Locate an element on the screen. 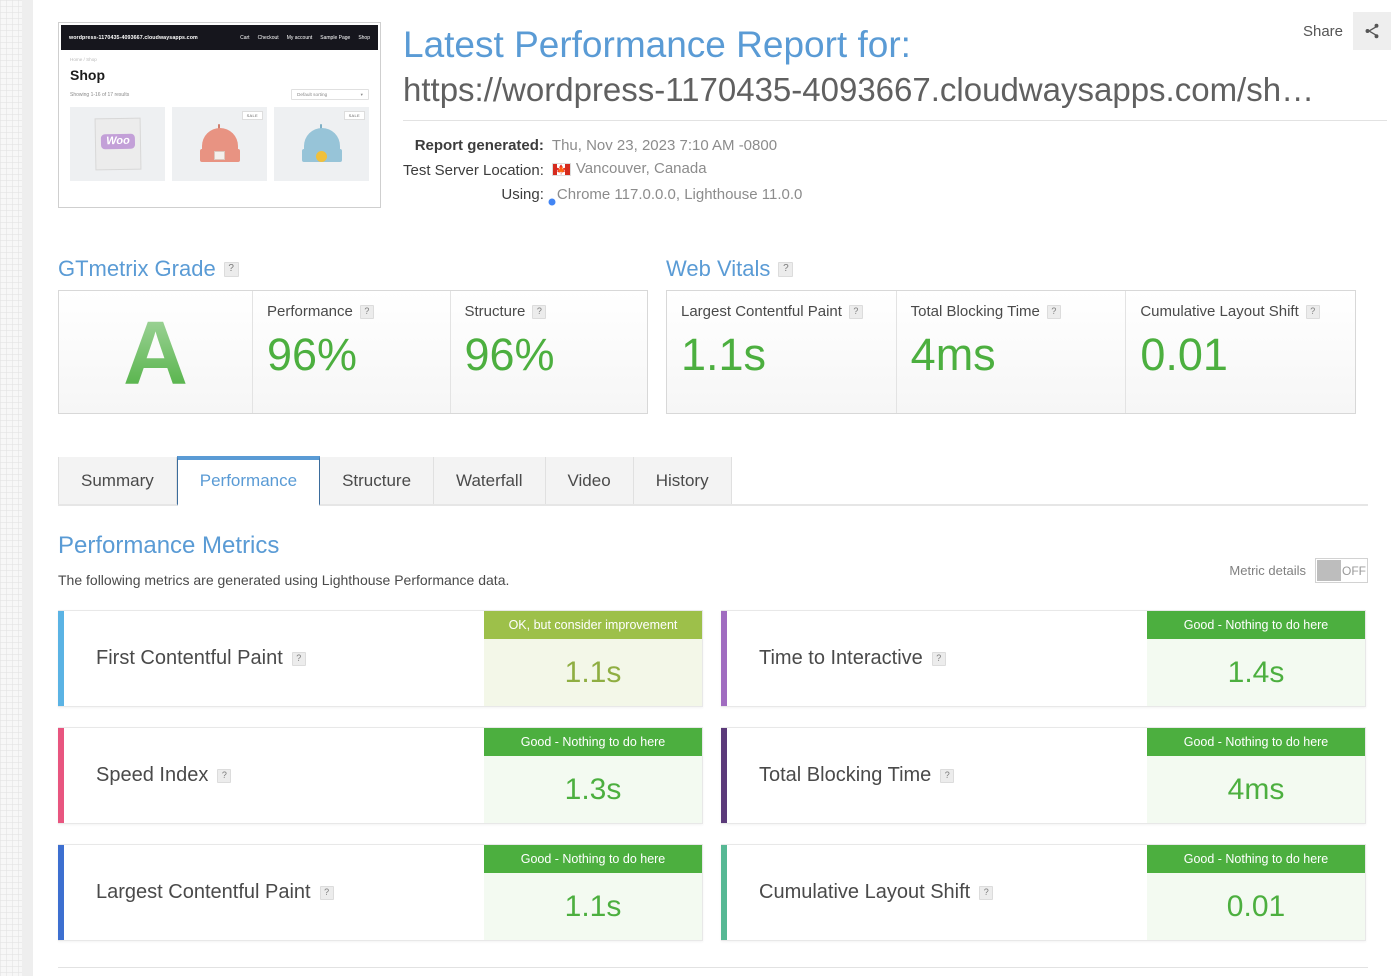 The width and height of the screenshot is (1393, 976). thumbnail-nav-link: My account is located at coordinates (299, 37).